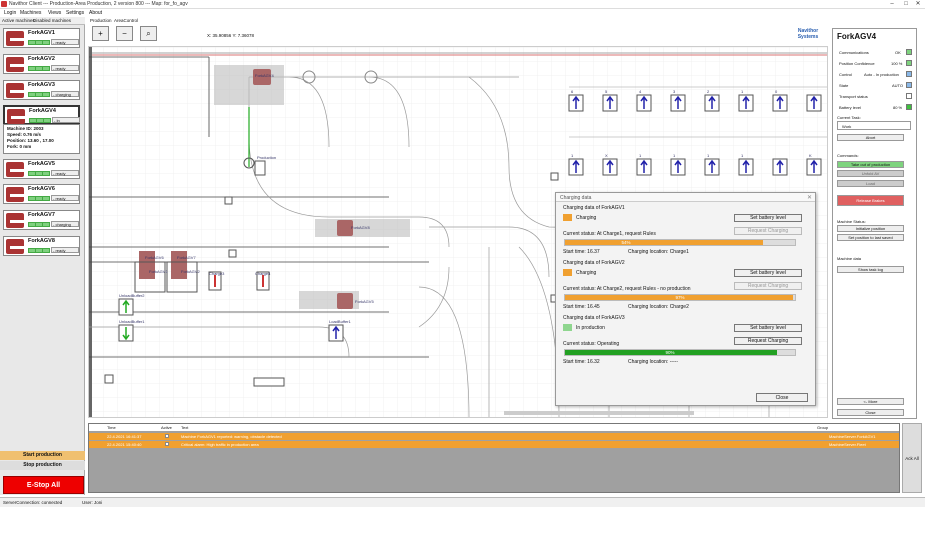 The image size is (925, 535). Describe the element at coordinates (897, 63) in the screenshot. I see `info-value: 100 %` at that location.